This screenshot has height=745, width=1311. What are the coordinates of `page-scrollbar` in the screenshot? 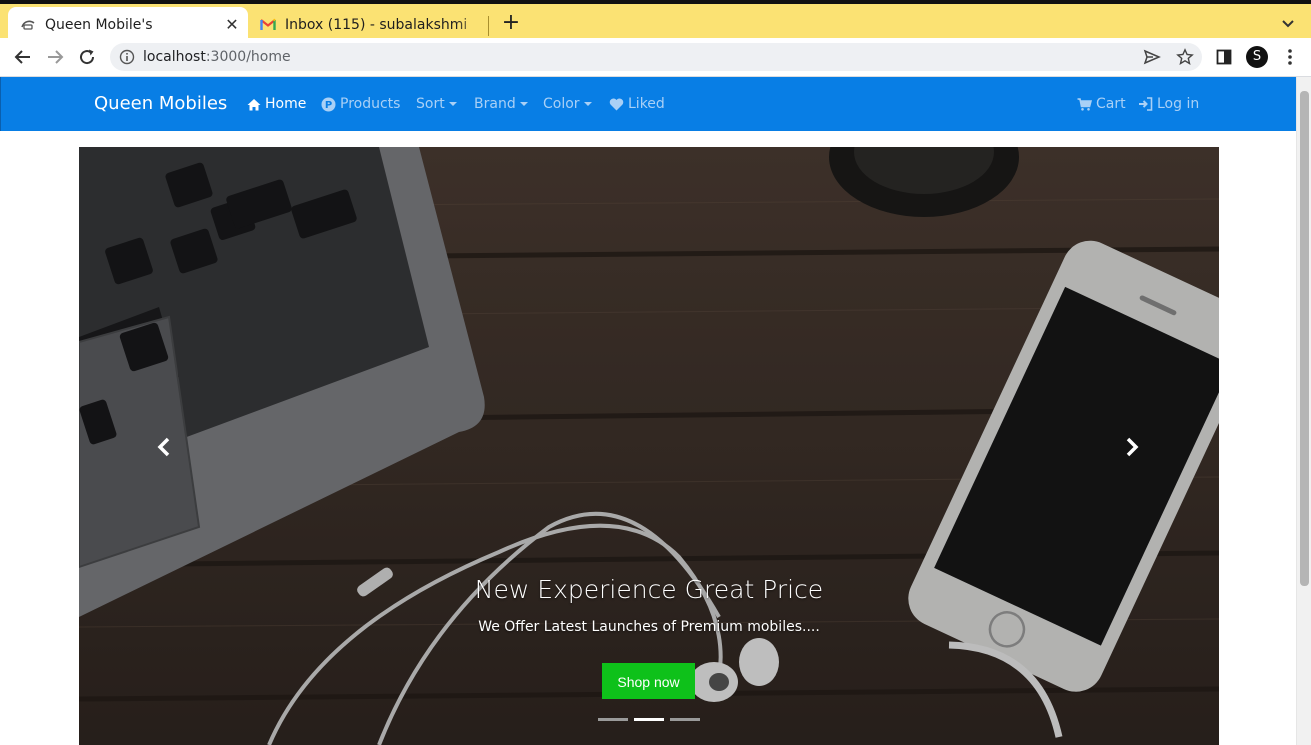 It's located at (1303, 411).